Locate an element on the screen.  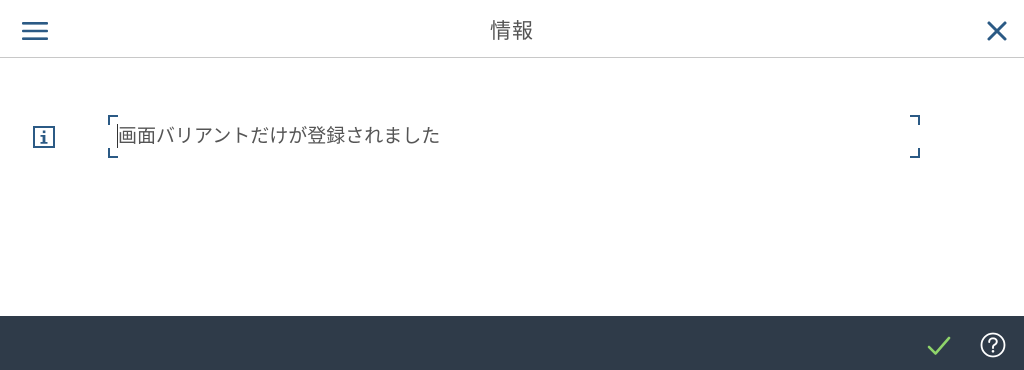
close-icon is located at coordinates (997, 31).